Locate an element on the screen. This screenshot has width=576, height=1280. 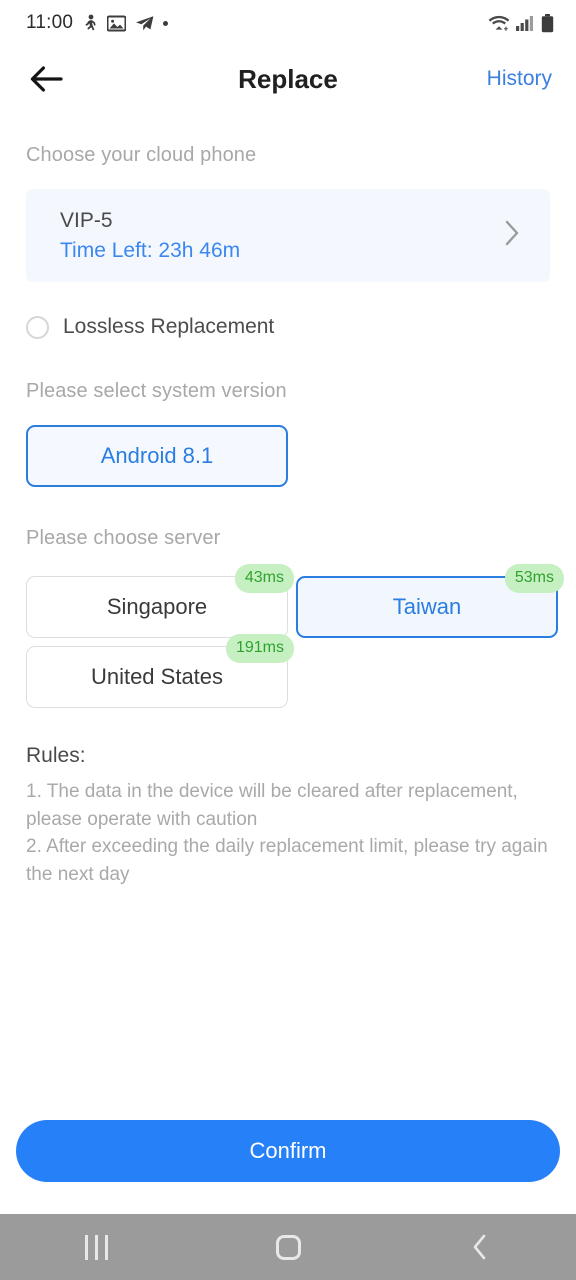
server-cell: Taiwan 53ms is located at coordinates (430, 601).